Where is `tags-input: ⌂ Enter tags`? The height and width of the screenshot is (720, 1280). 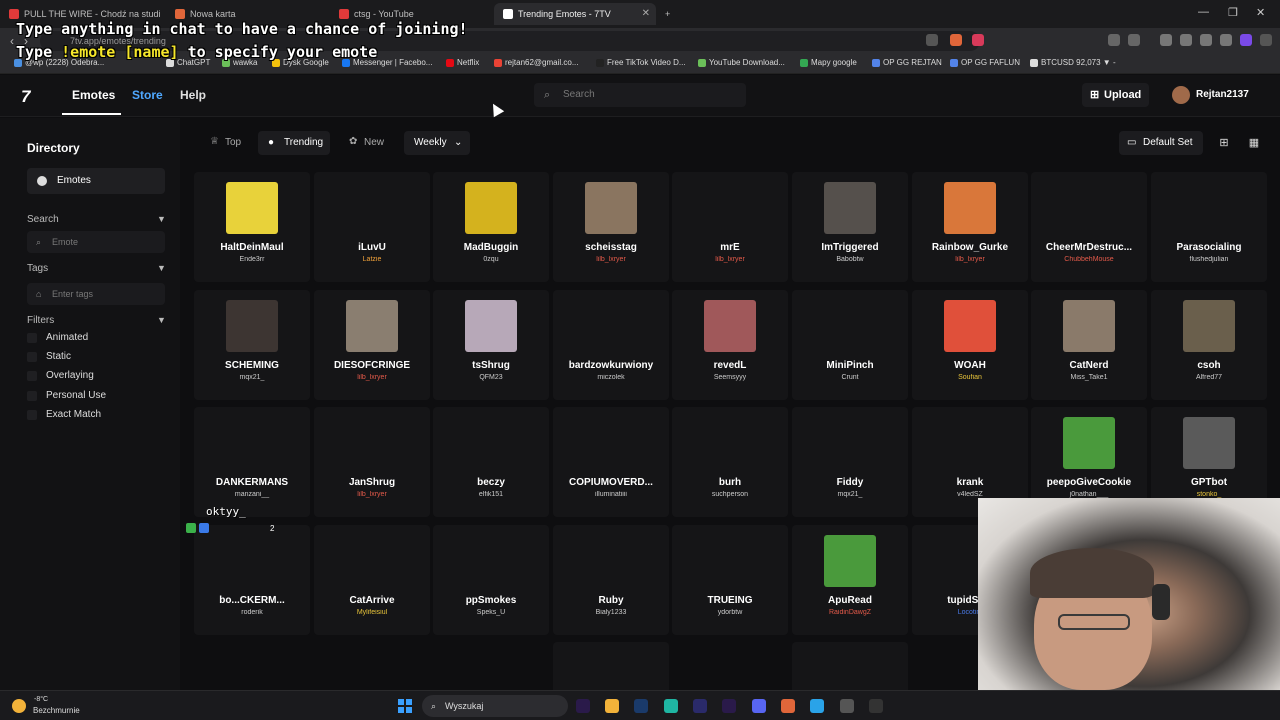 tags-input: ⌂ Enter tags is located at coordinates (96, 294).